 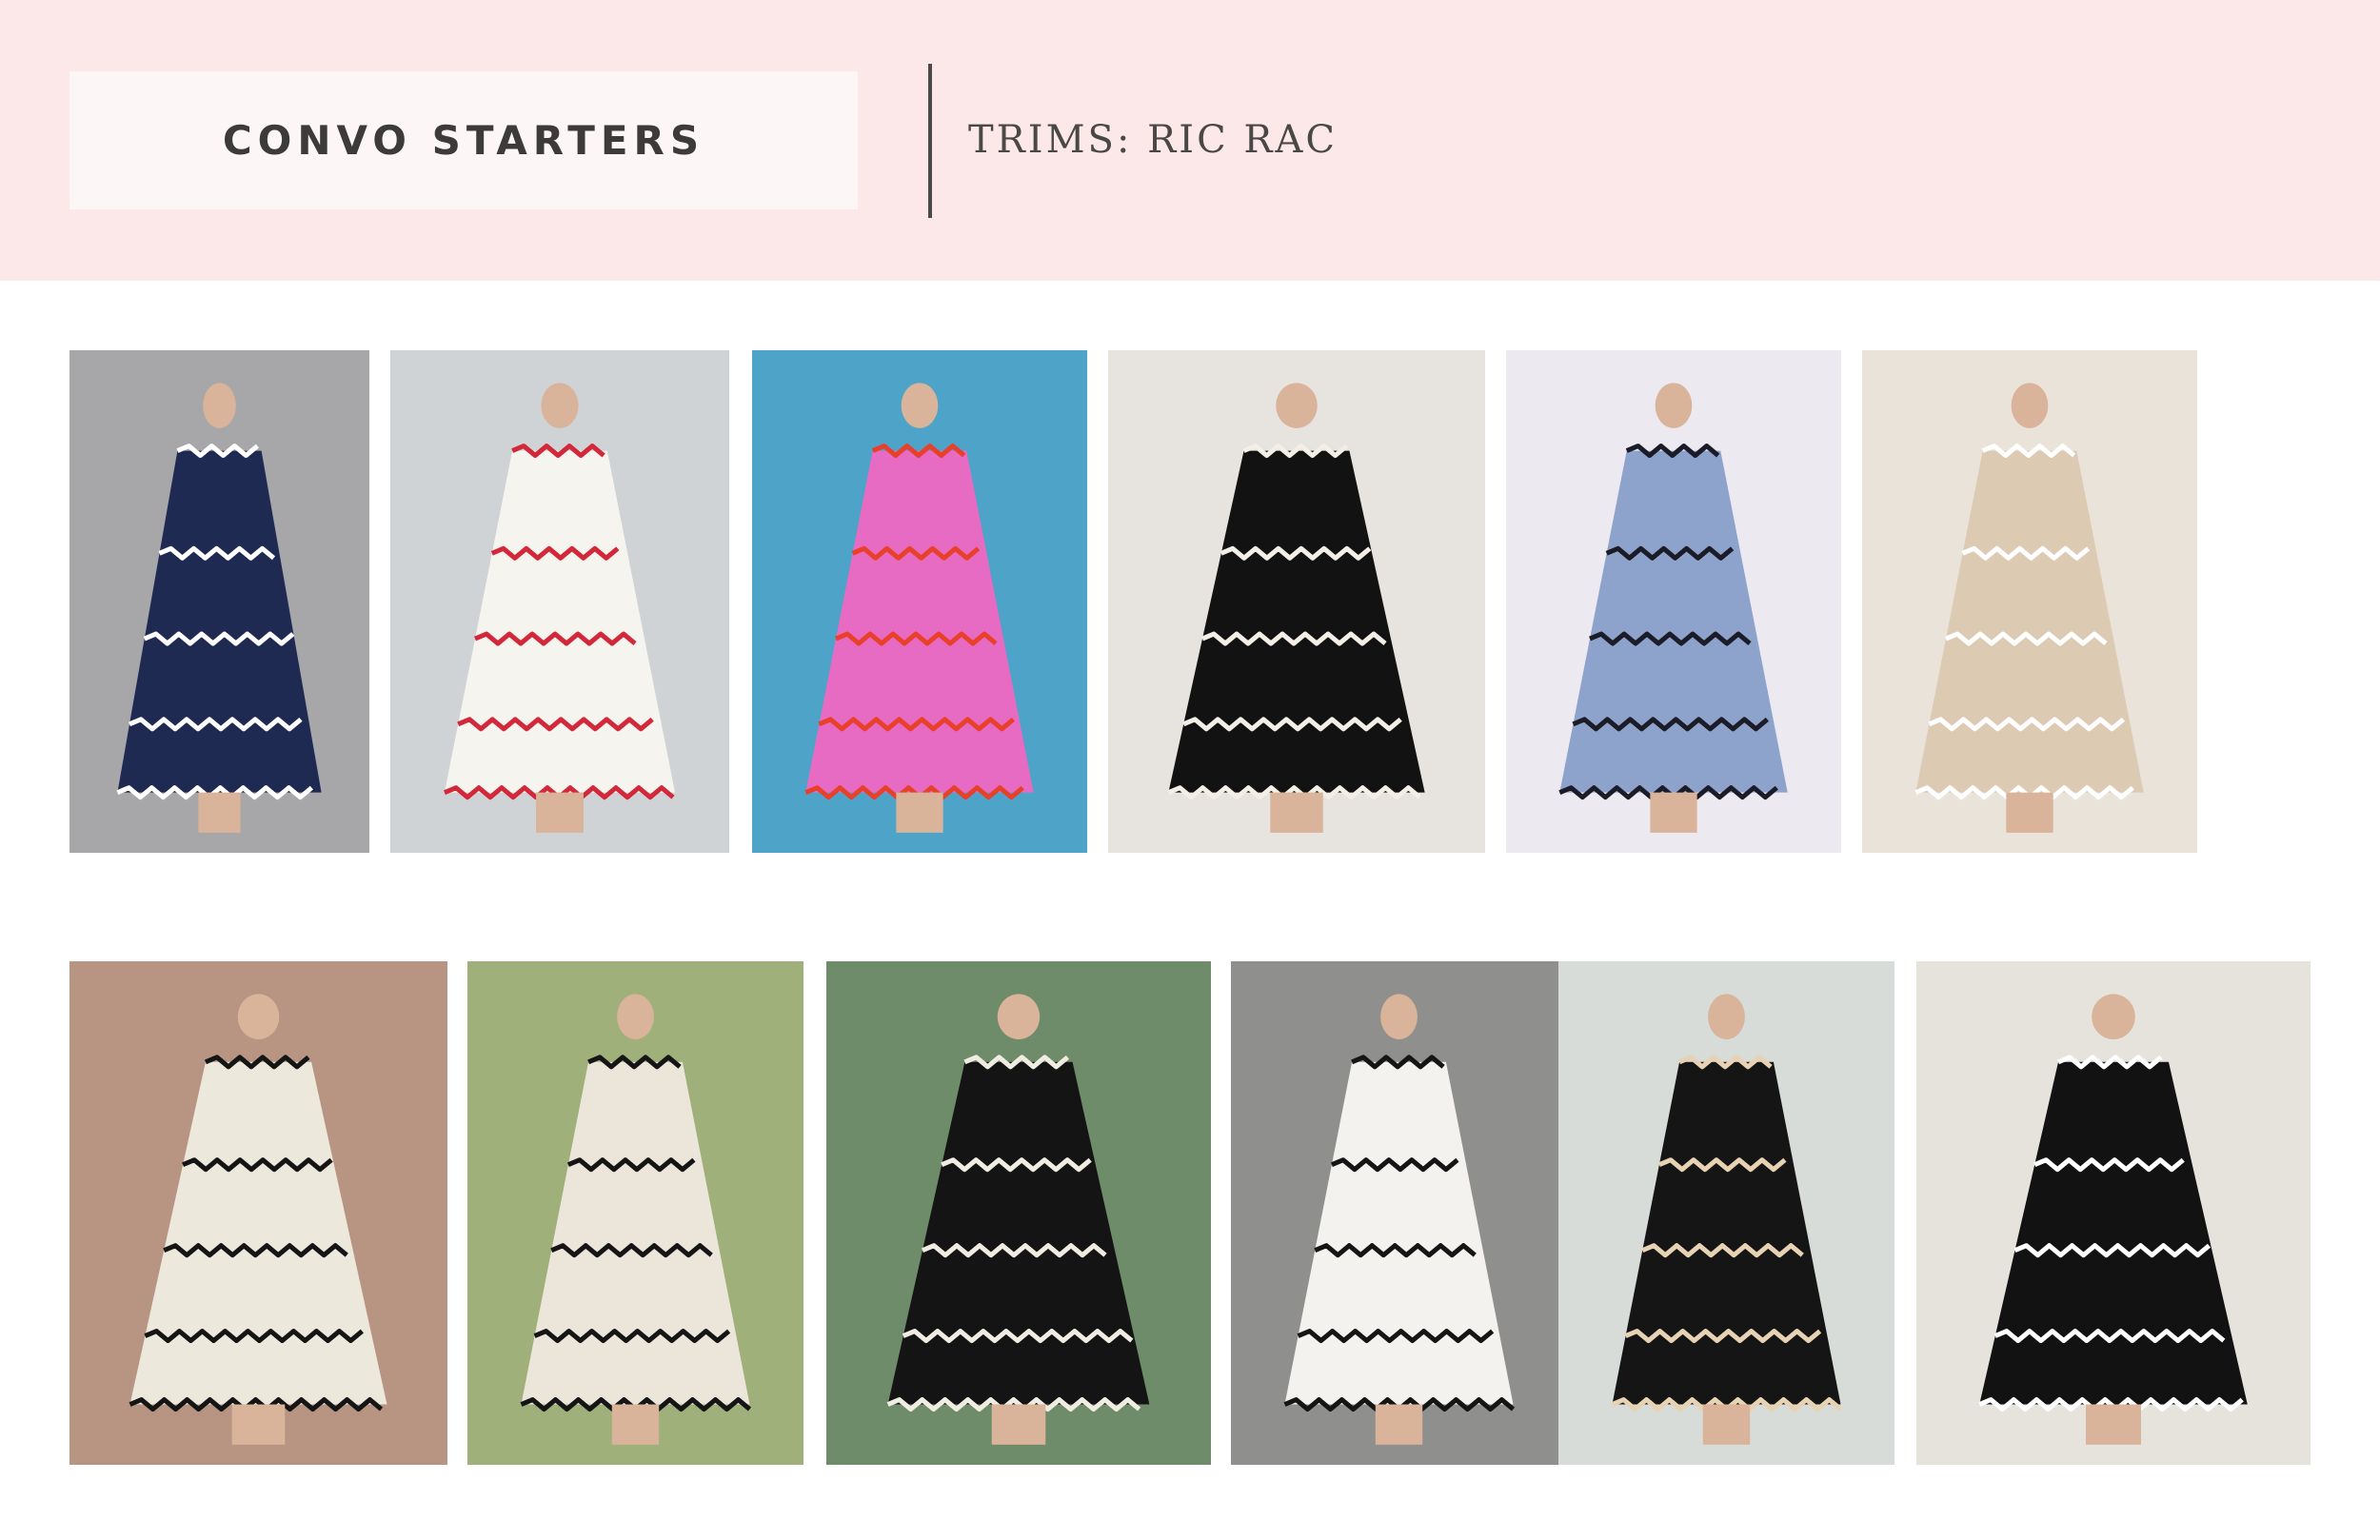 What do you see at coordinates (930, 141) in the screenshot?
I see `header-divider` at bounding box center [930, 141].